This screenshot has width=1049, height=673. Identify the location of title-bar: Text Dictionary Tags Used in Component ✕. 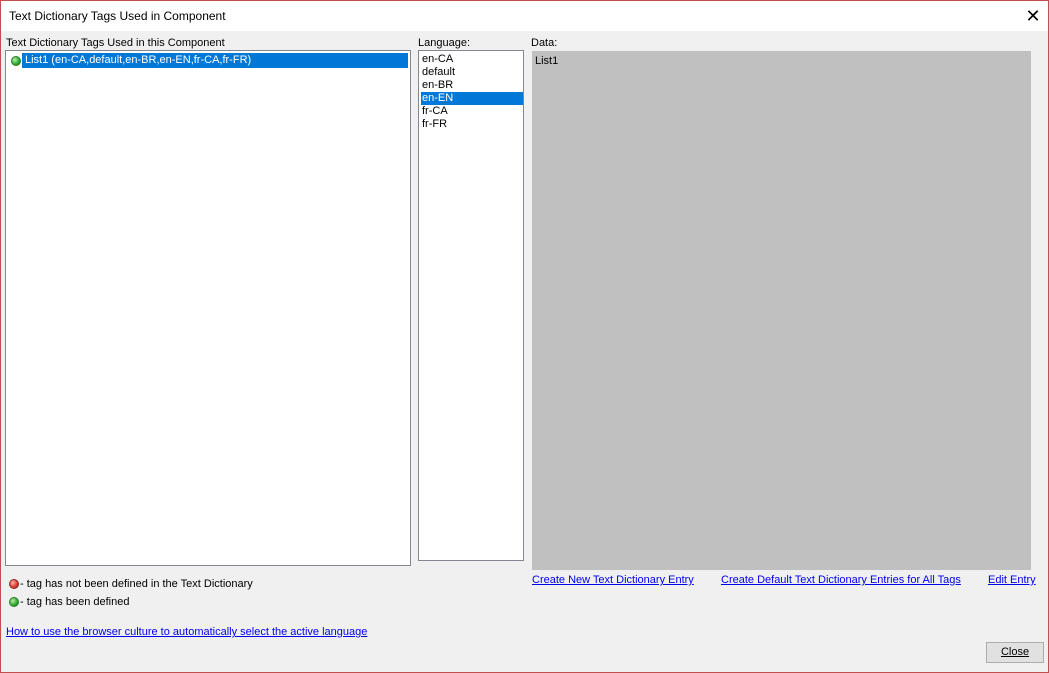
(524, 16).